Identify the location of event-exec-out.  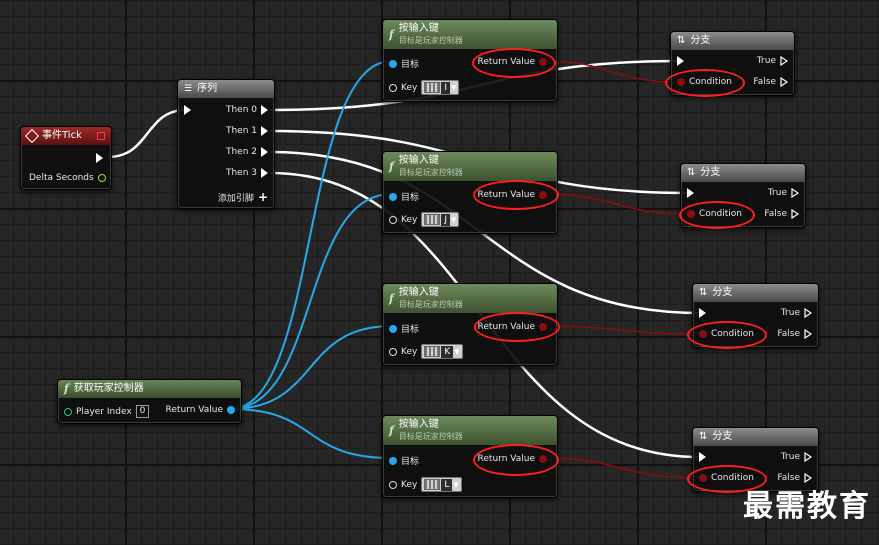
(99, 158).